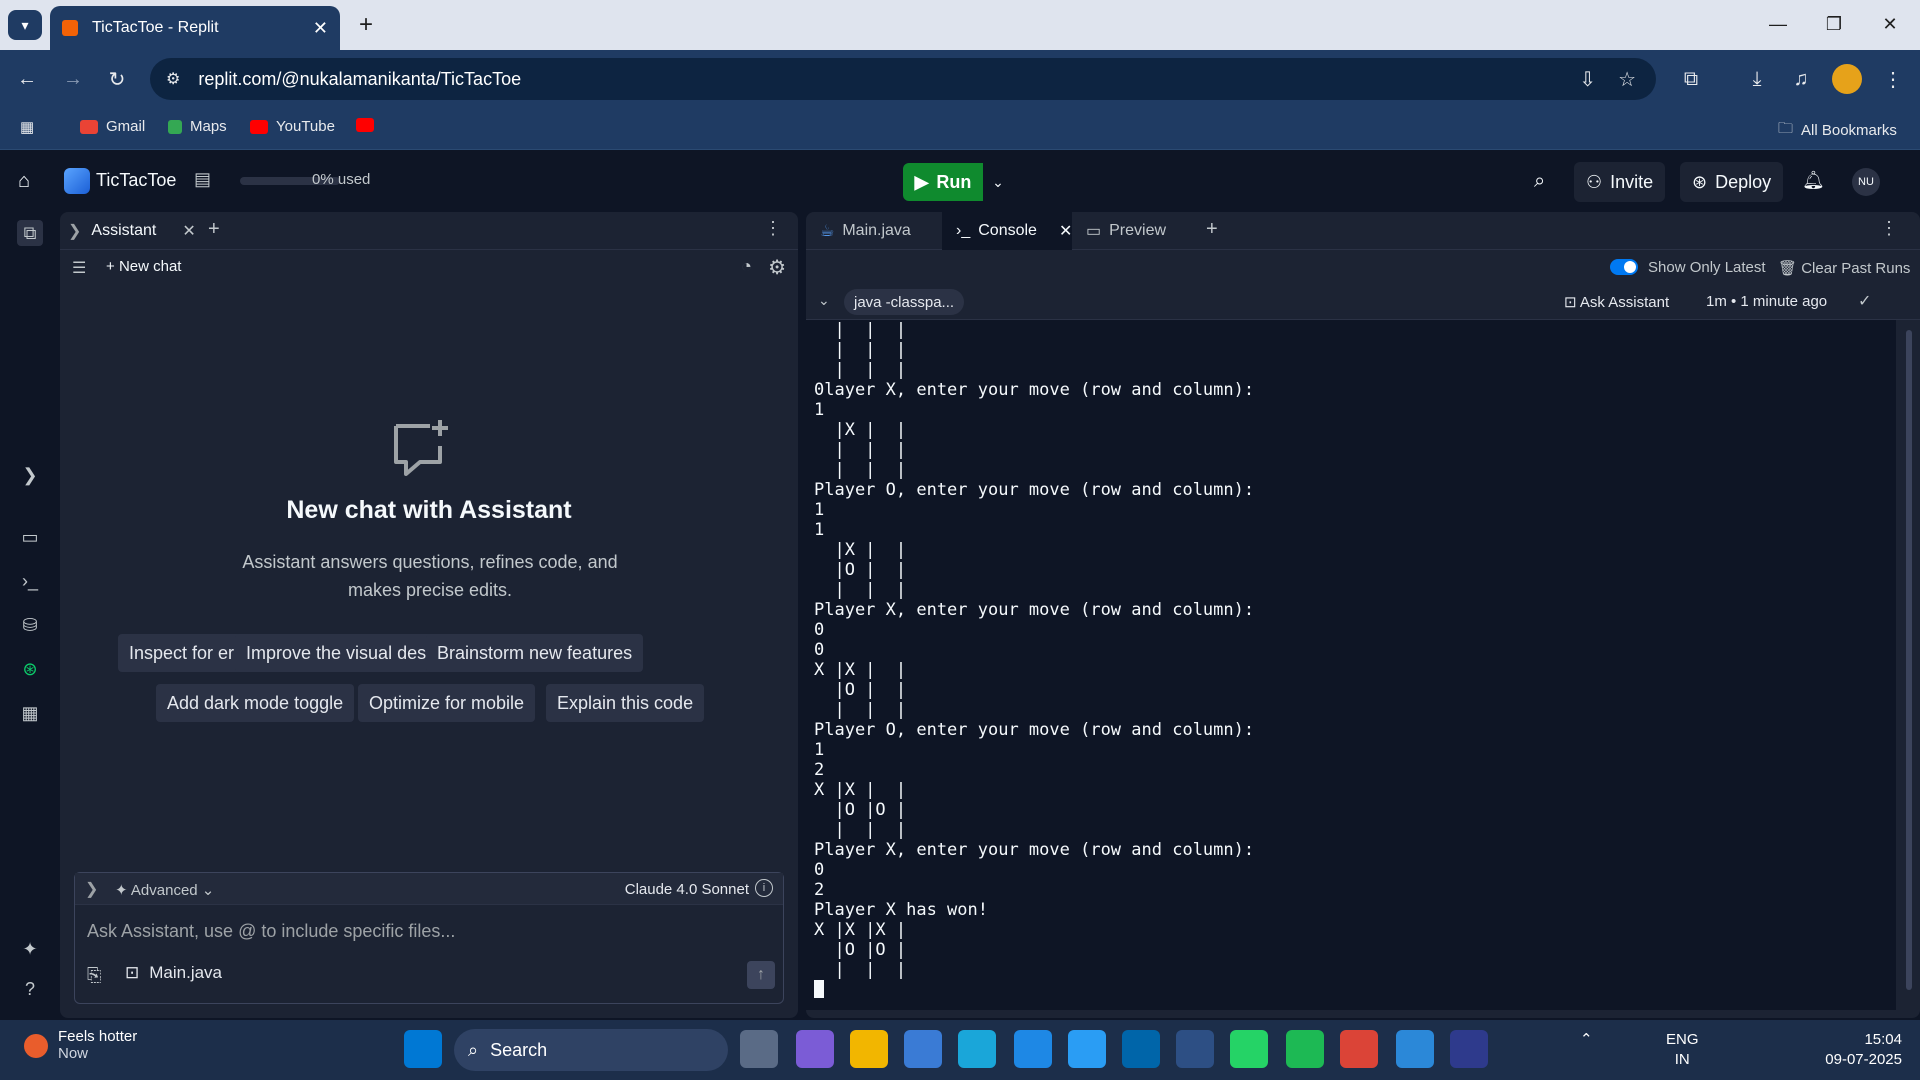 The width and height of the screenshot is (1920, 1080). What do you see at coordinates (761, 975) in the screenshot?
I see `send-button: ↑` at bounding box center [761, 975].